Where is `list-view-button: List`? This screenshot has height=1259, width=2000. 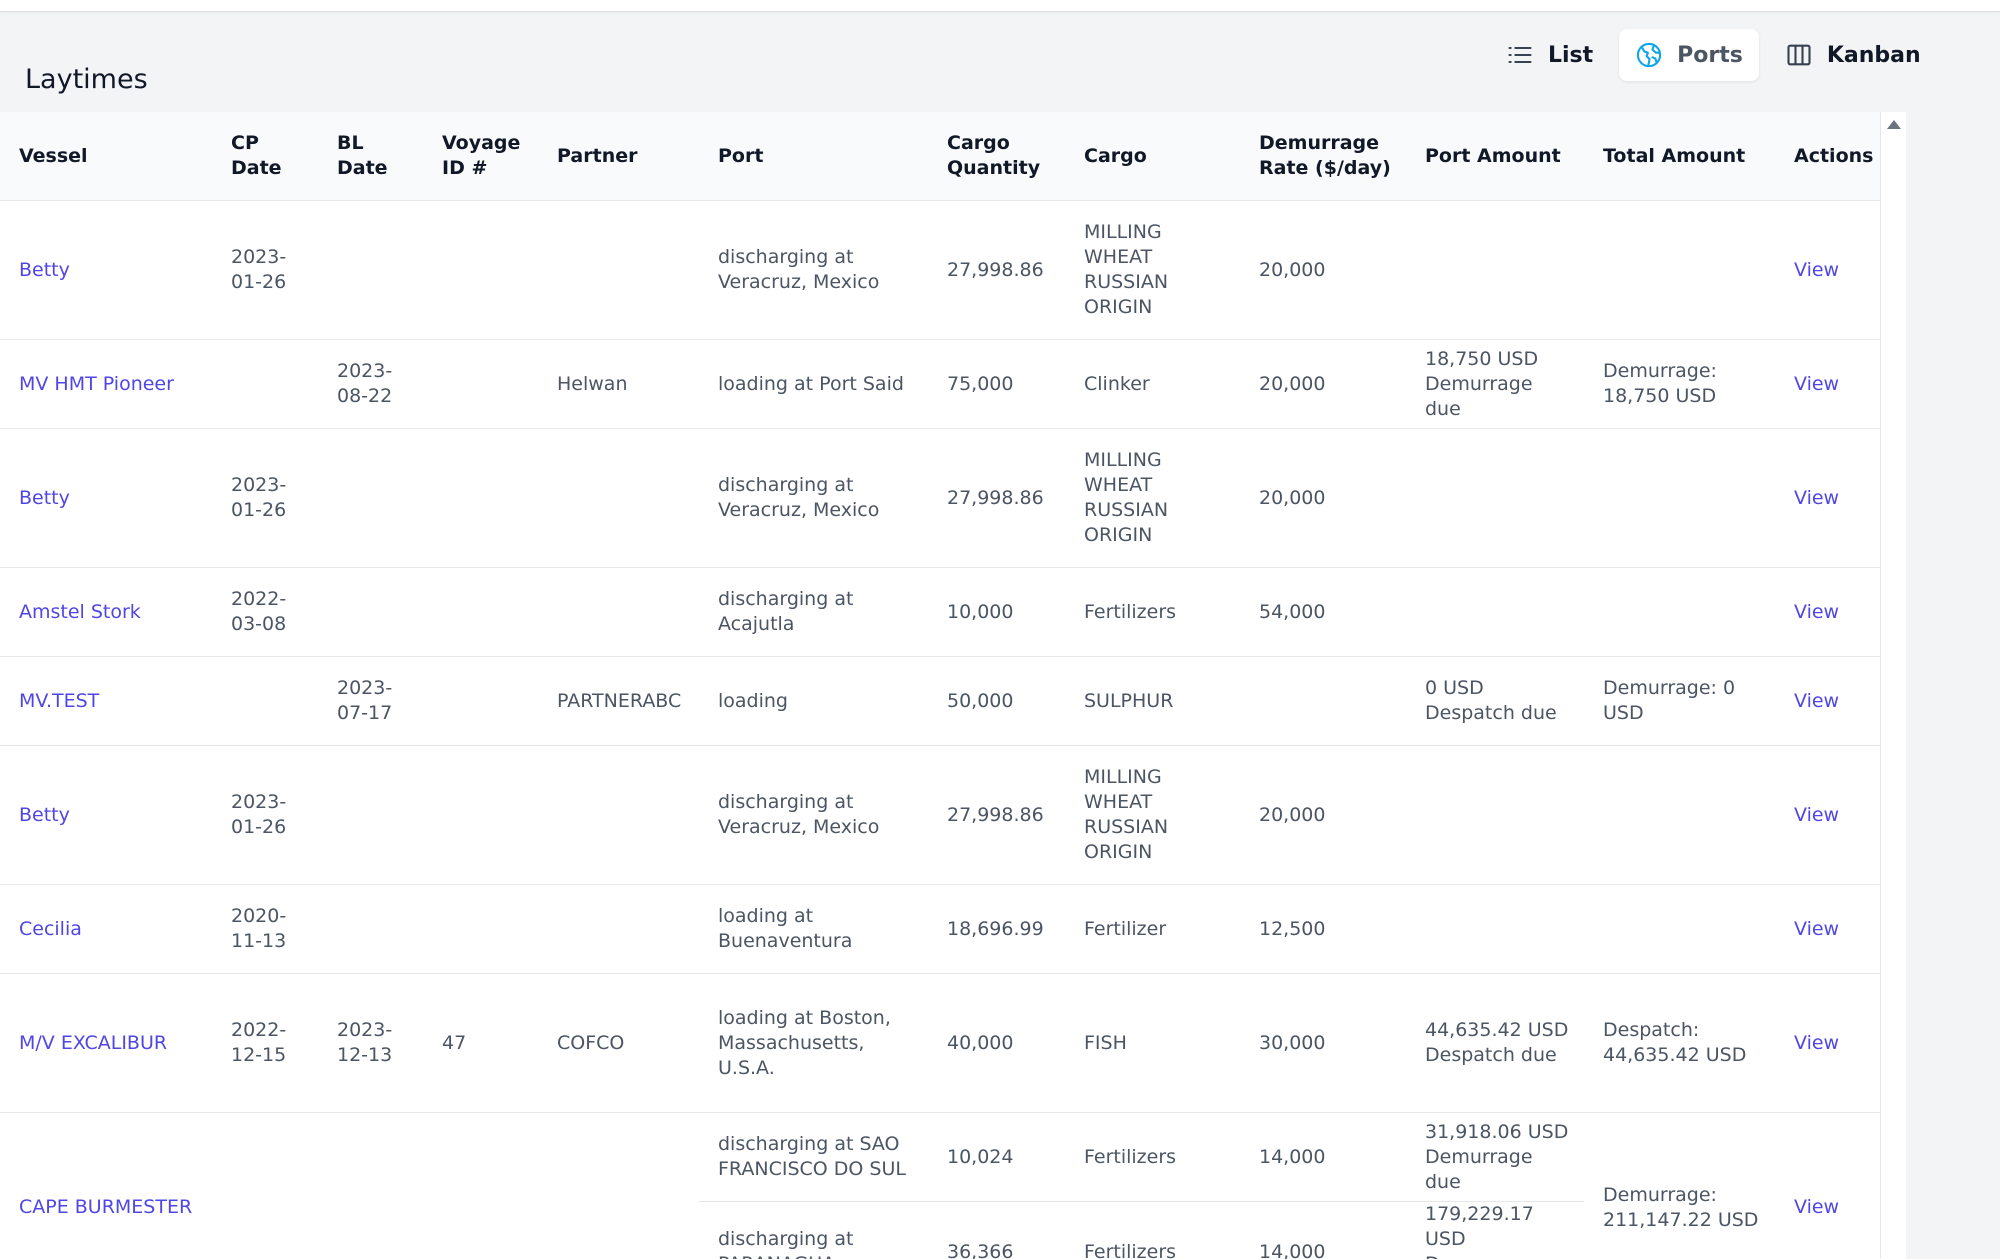
list-view-button: List is located at coordinates (1549, 55).